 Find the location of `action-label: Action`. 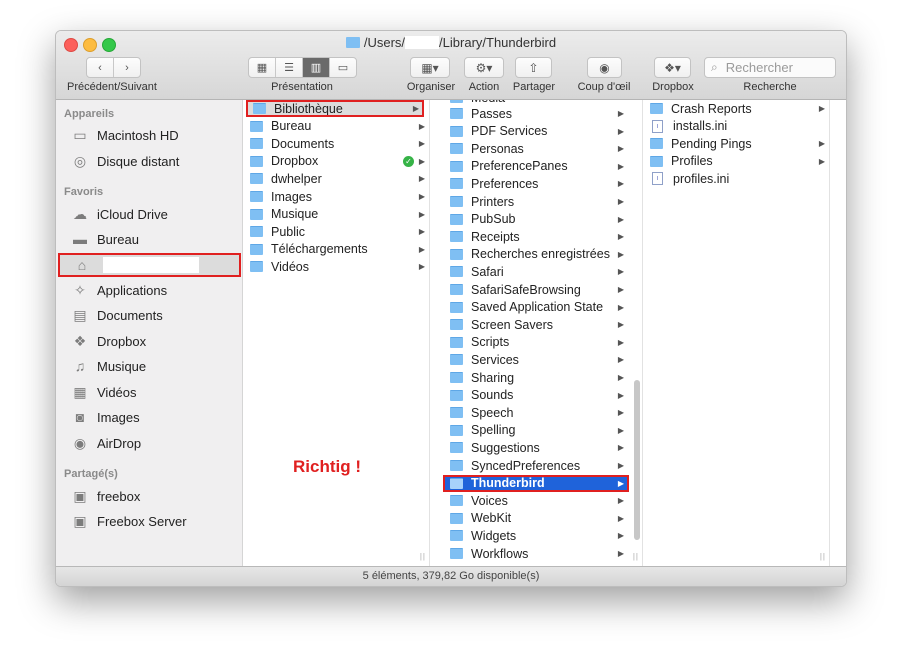

action-label: Action is located at coordinates (484, 87).